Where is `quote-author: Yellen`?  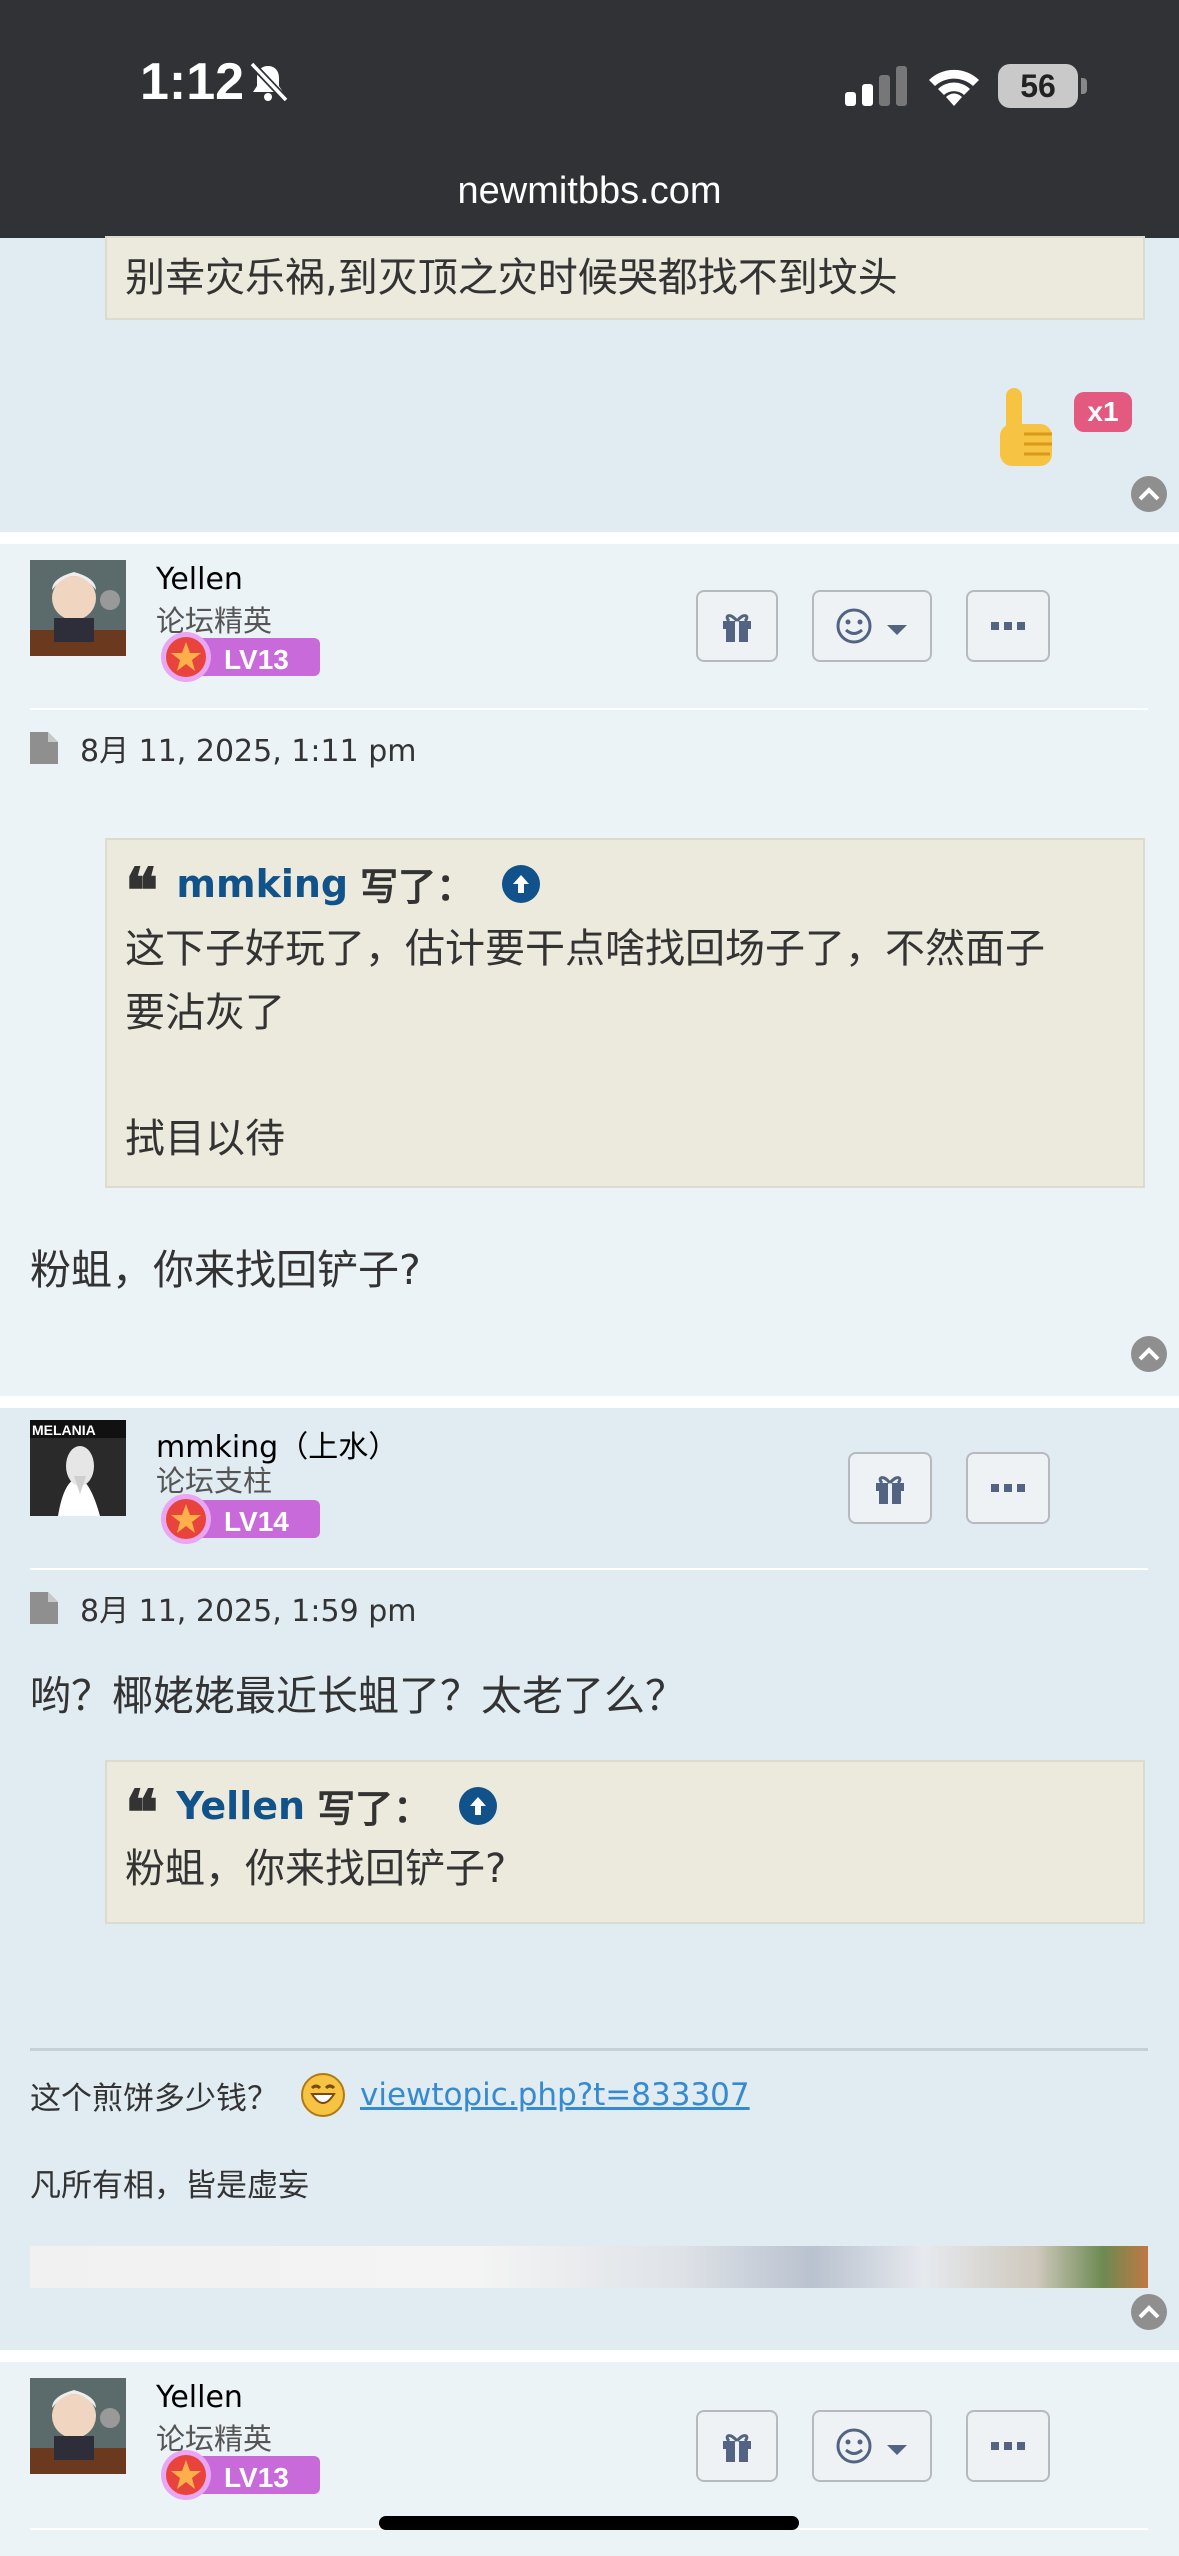 quote-author: Yellen is located at coordinates (240, 1806).